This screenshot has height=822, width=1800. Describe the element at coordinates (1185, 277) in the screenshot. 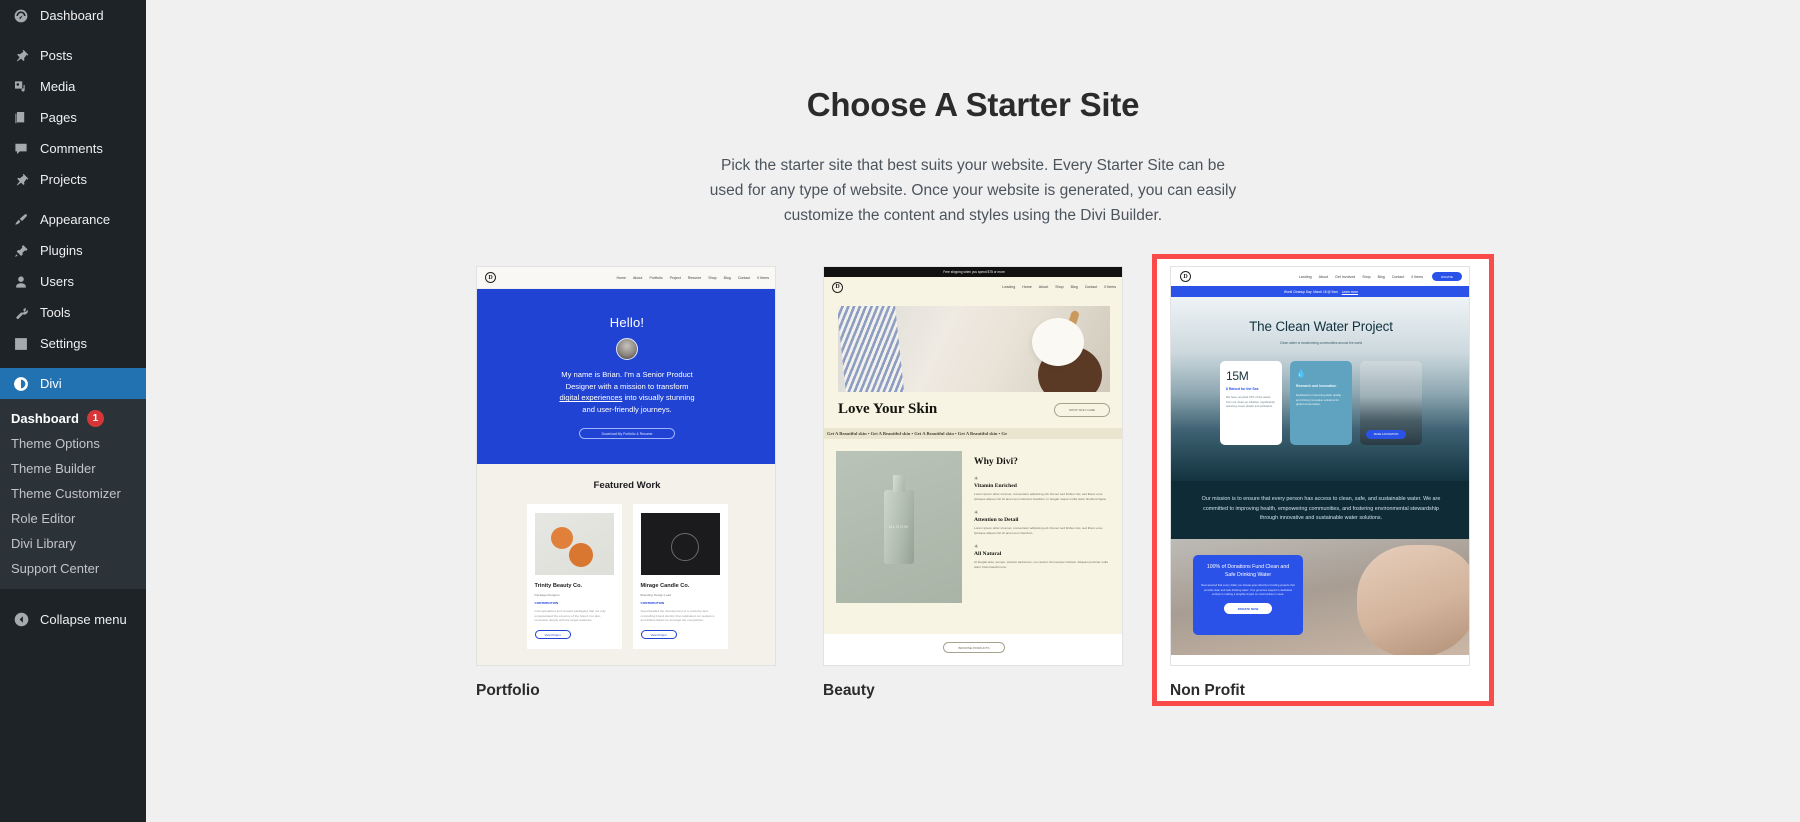

I see `divi-logo-icon: D` at that location.